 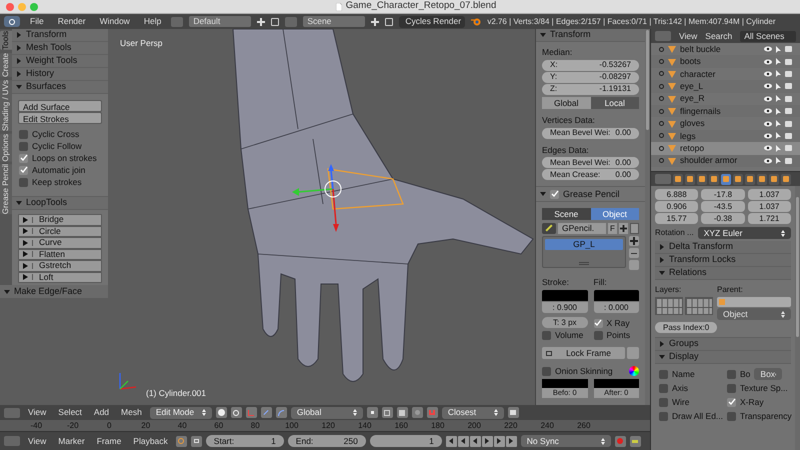 What do you see at coordinates (60, 87) in the screenshot?
I see `panel-header: Bsurfaces` at bounding box center [60, 87].